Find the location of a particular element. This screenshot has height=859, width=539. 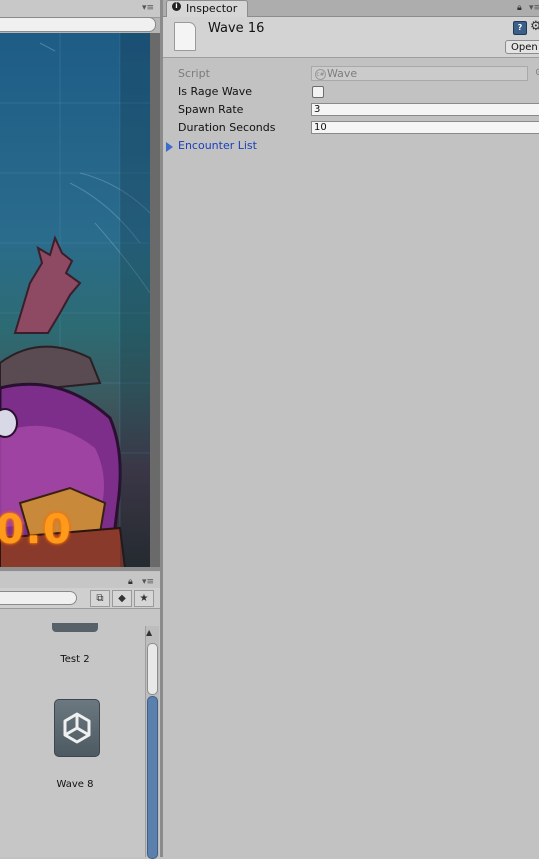

unity-logo-icon is located at coordinates (77, 728).